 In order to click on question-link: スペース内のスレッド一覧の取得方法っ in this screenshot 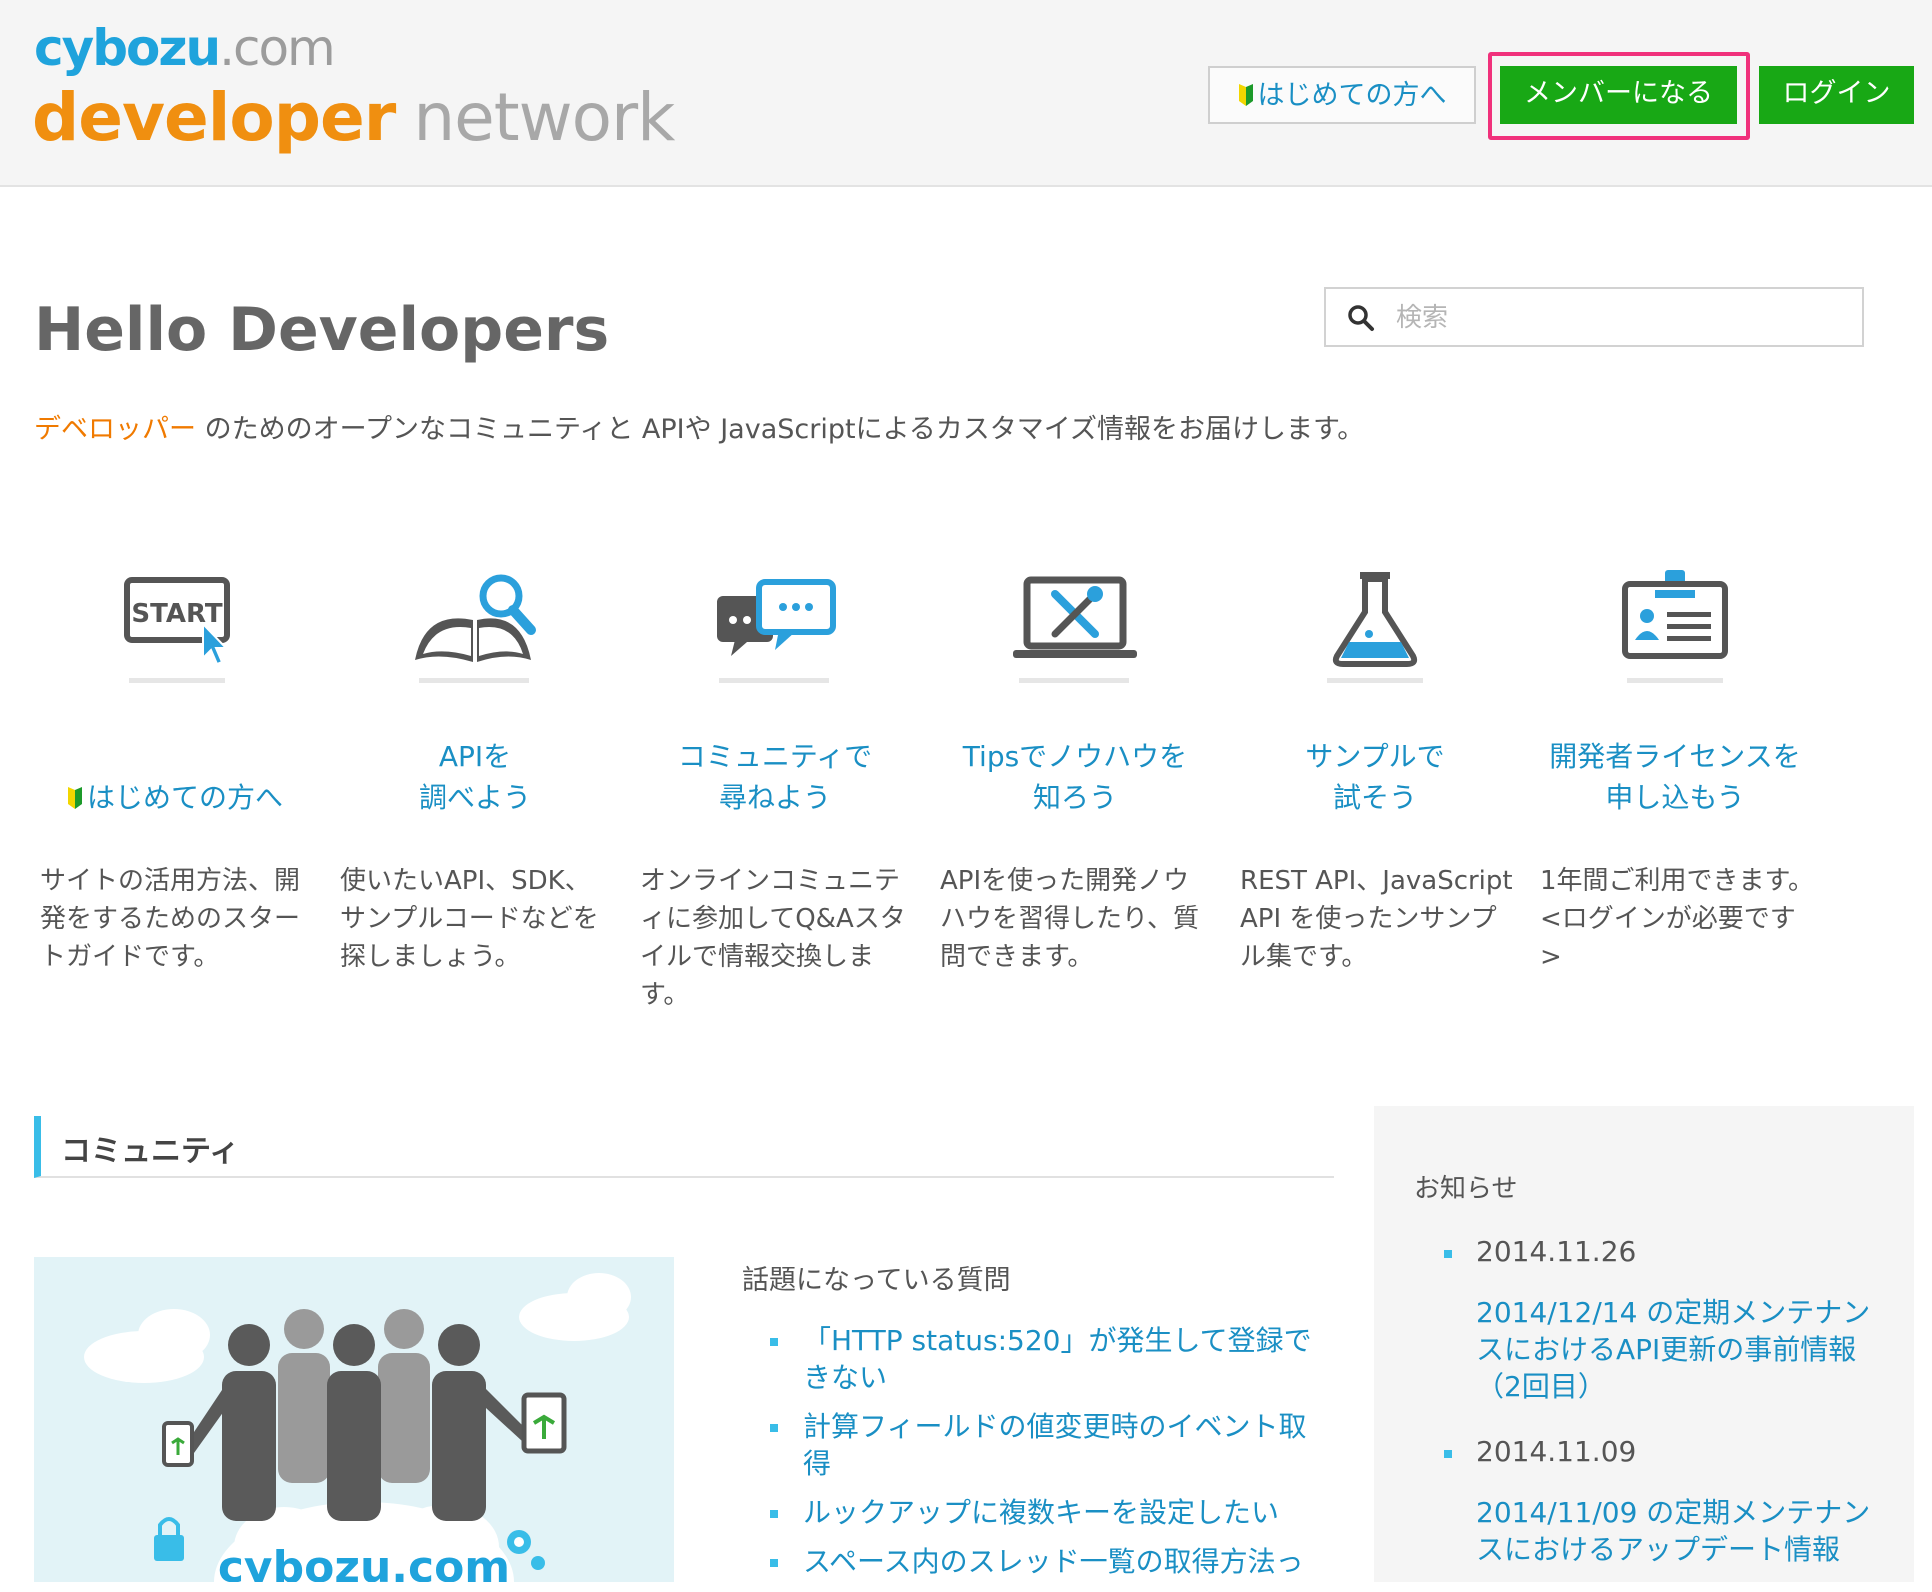, I will do `click(1050, 1561)`.